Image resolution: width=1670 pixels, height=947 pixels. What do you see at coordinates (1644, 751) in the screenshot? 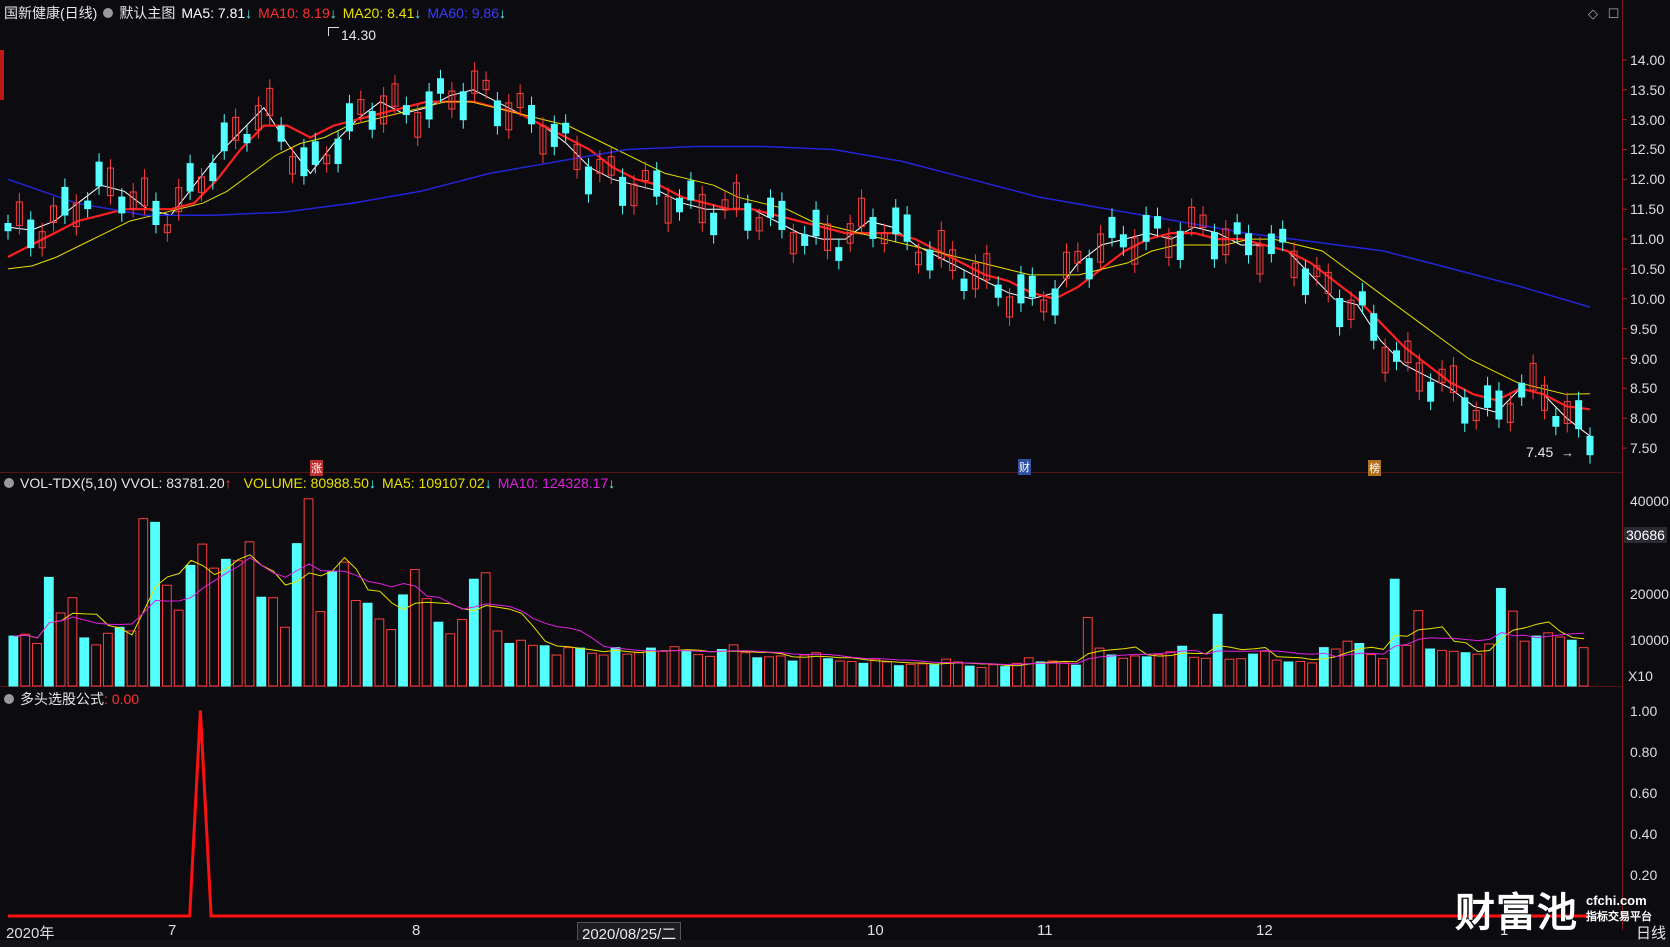
I see `indicator-tick-label: 0.80` at bounding box center [1644, 751].